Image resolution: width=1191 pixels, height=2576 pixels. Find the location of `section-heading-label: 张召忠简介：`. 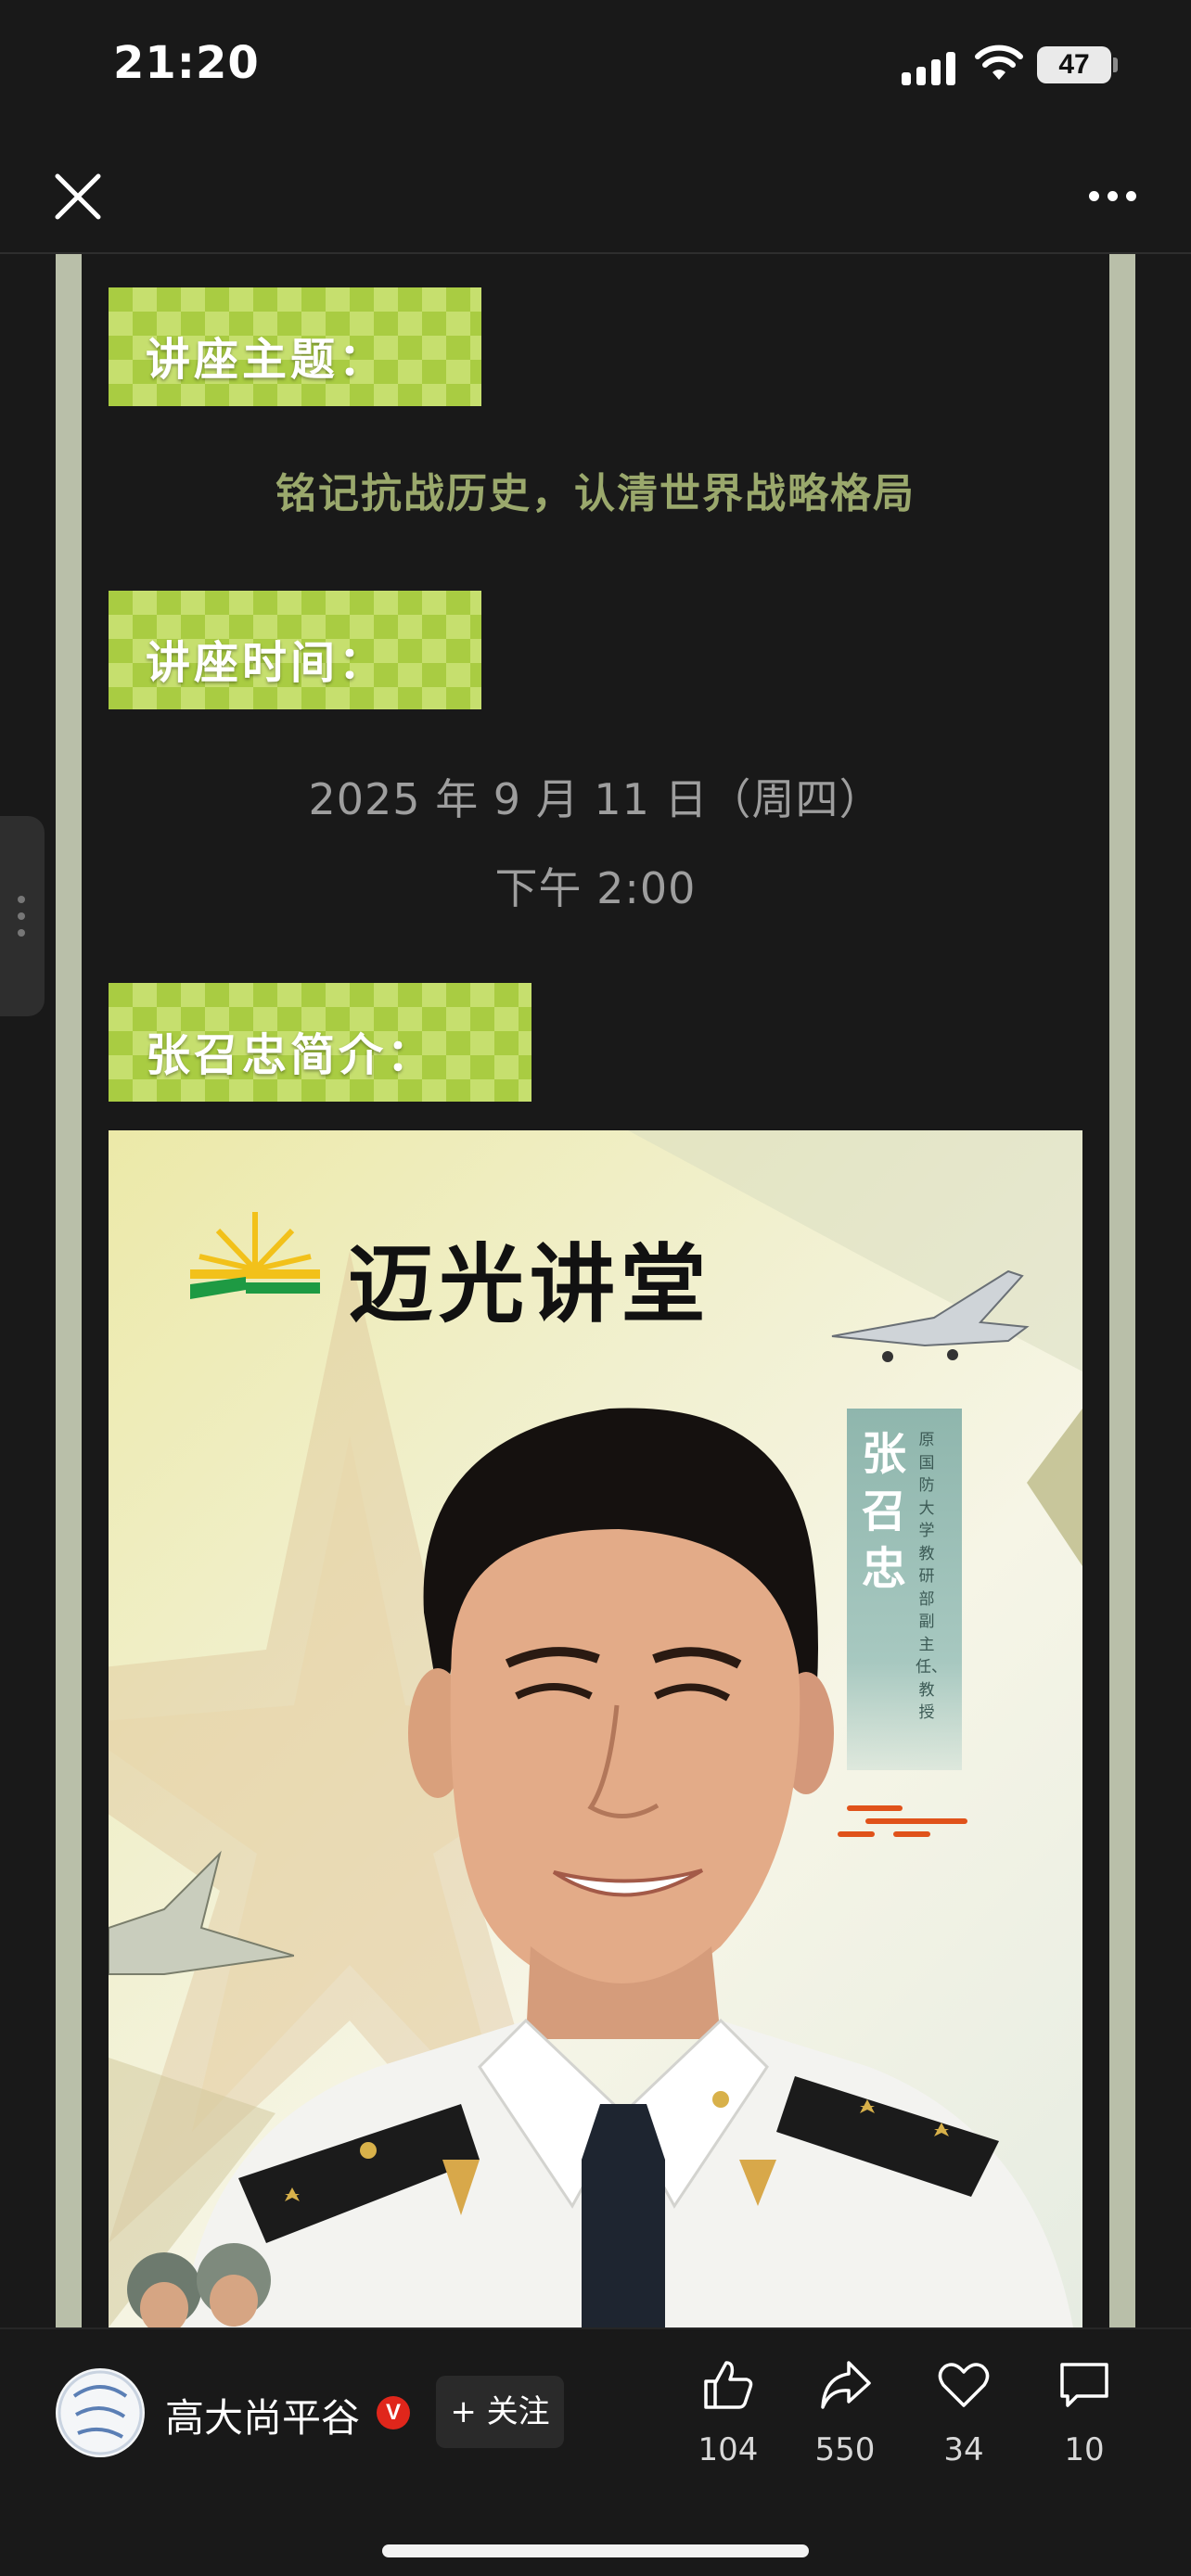

section-heading-label: 张召忠简介： is located at coordinates (291, 1055).